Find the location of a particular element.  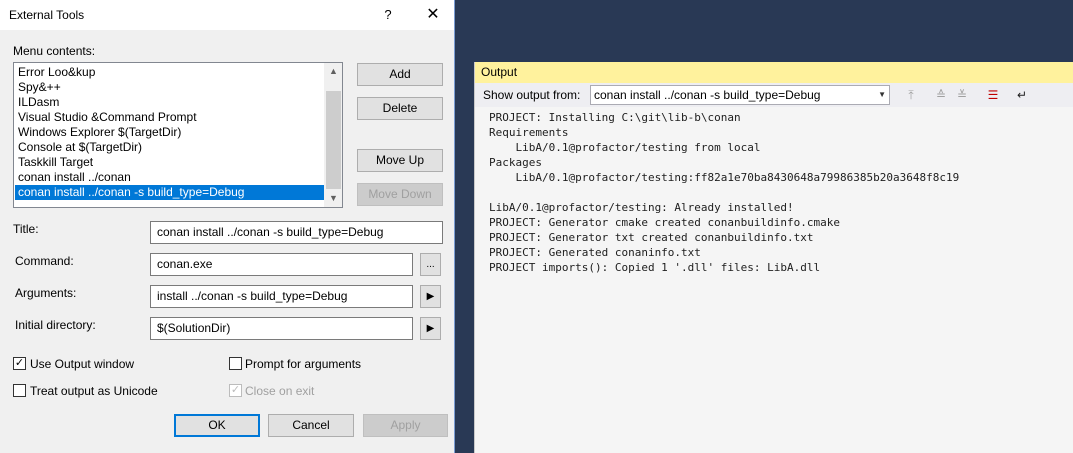

ok-button: OK is located at coordinates (217, 425).